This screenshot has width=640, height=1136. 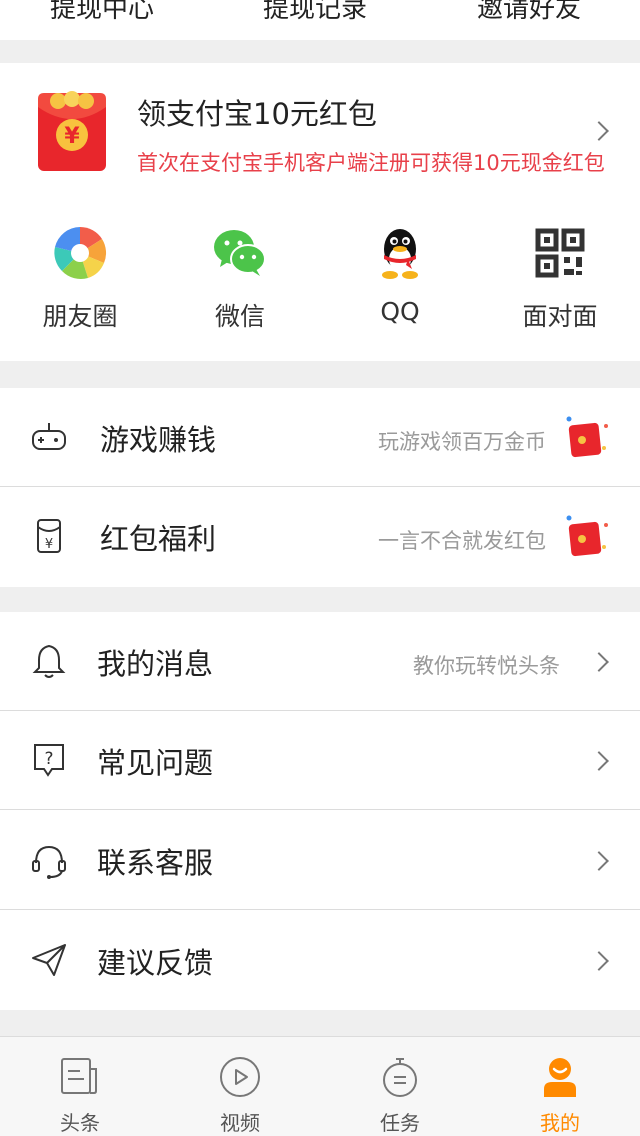 What do you see at coordinates (49, 536) in the screenshot?
I see `red-envelope-icon: ¥` at bounding box center [49, 536].